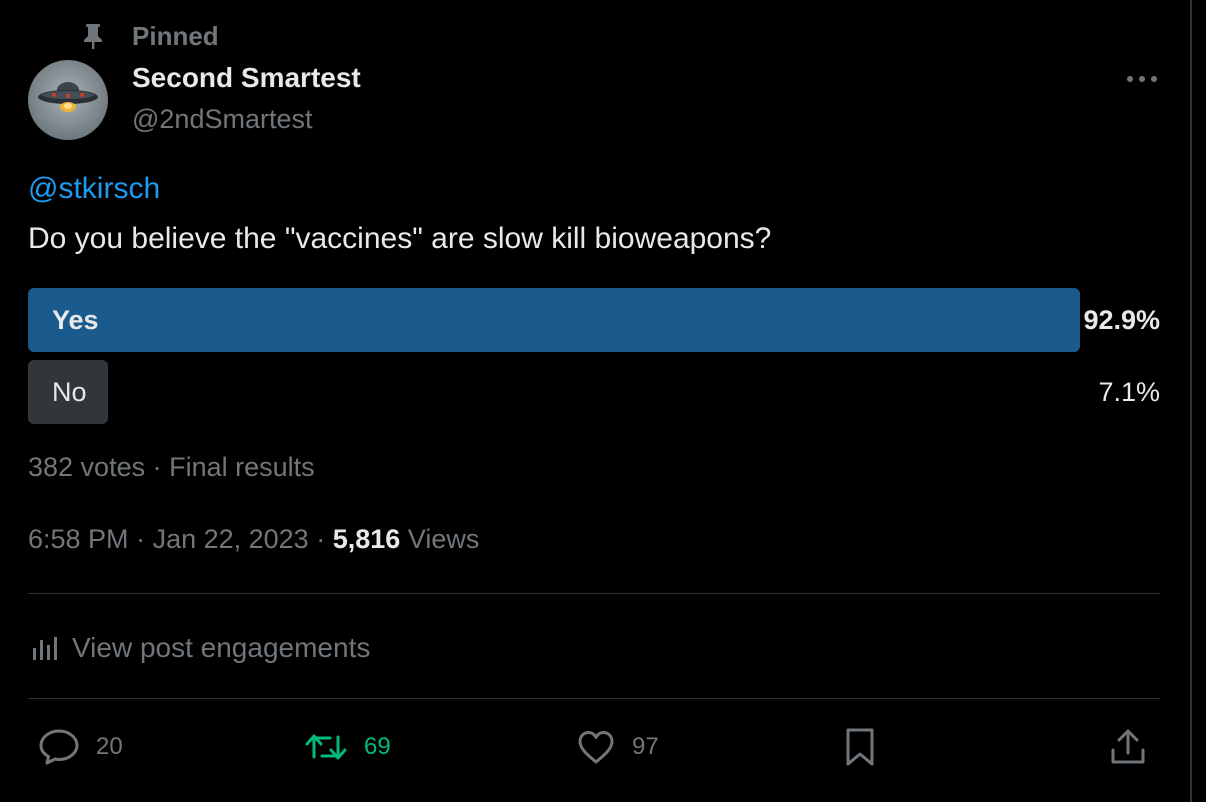  Describe the element at coordinates (78, 539) in the screenshot. I see `post-time: 6:58 PM` at that location.